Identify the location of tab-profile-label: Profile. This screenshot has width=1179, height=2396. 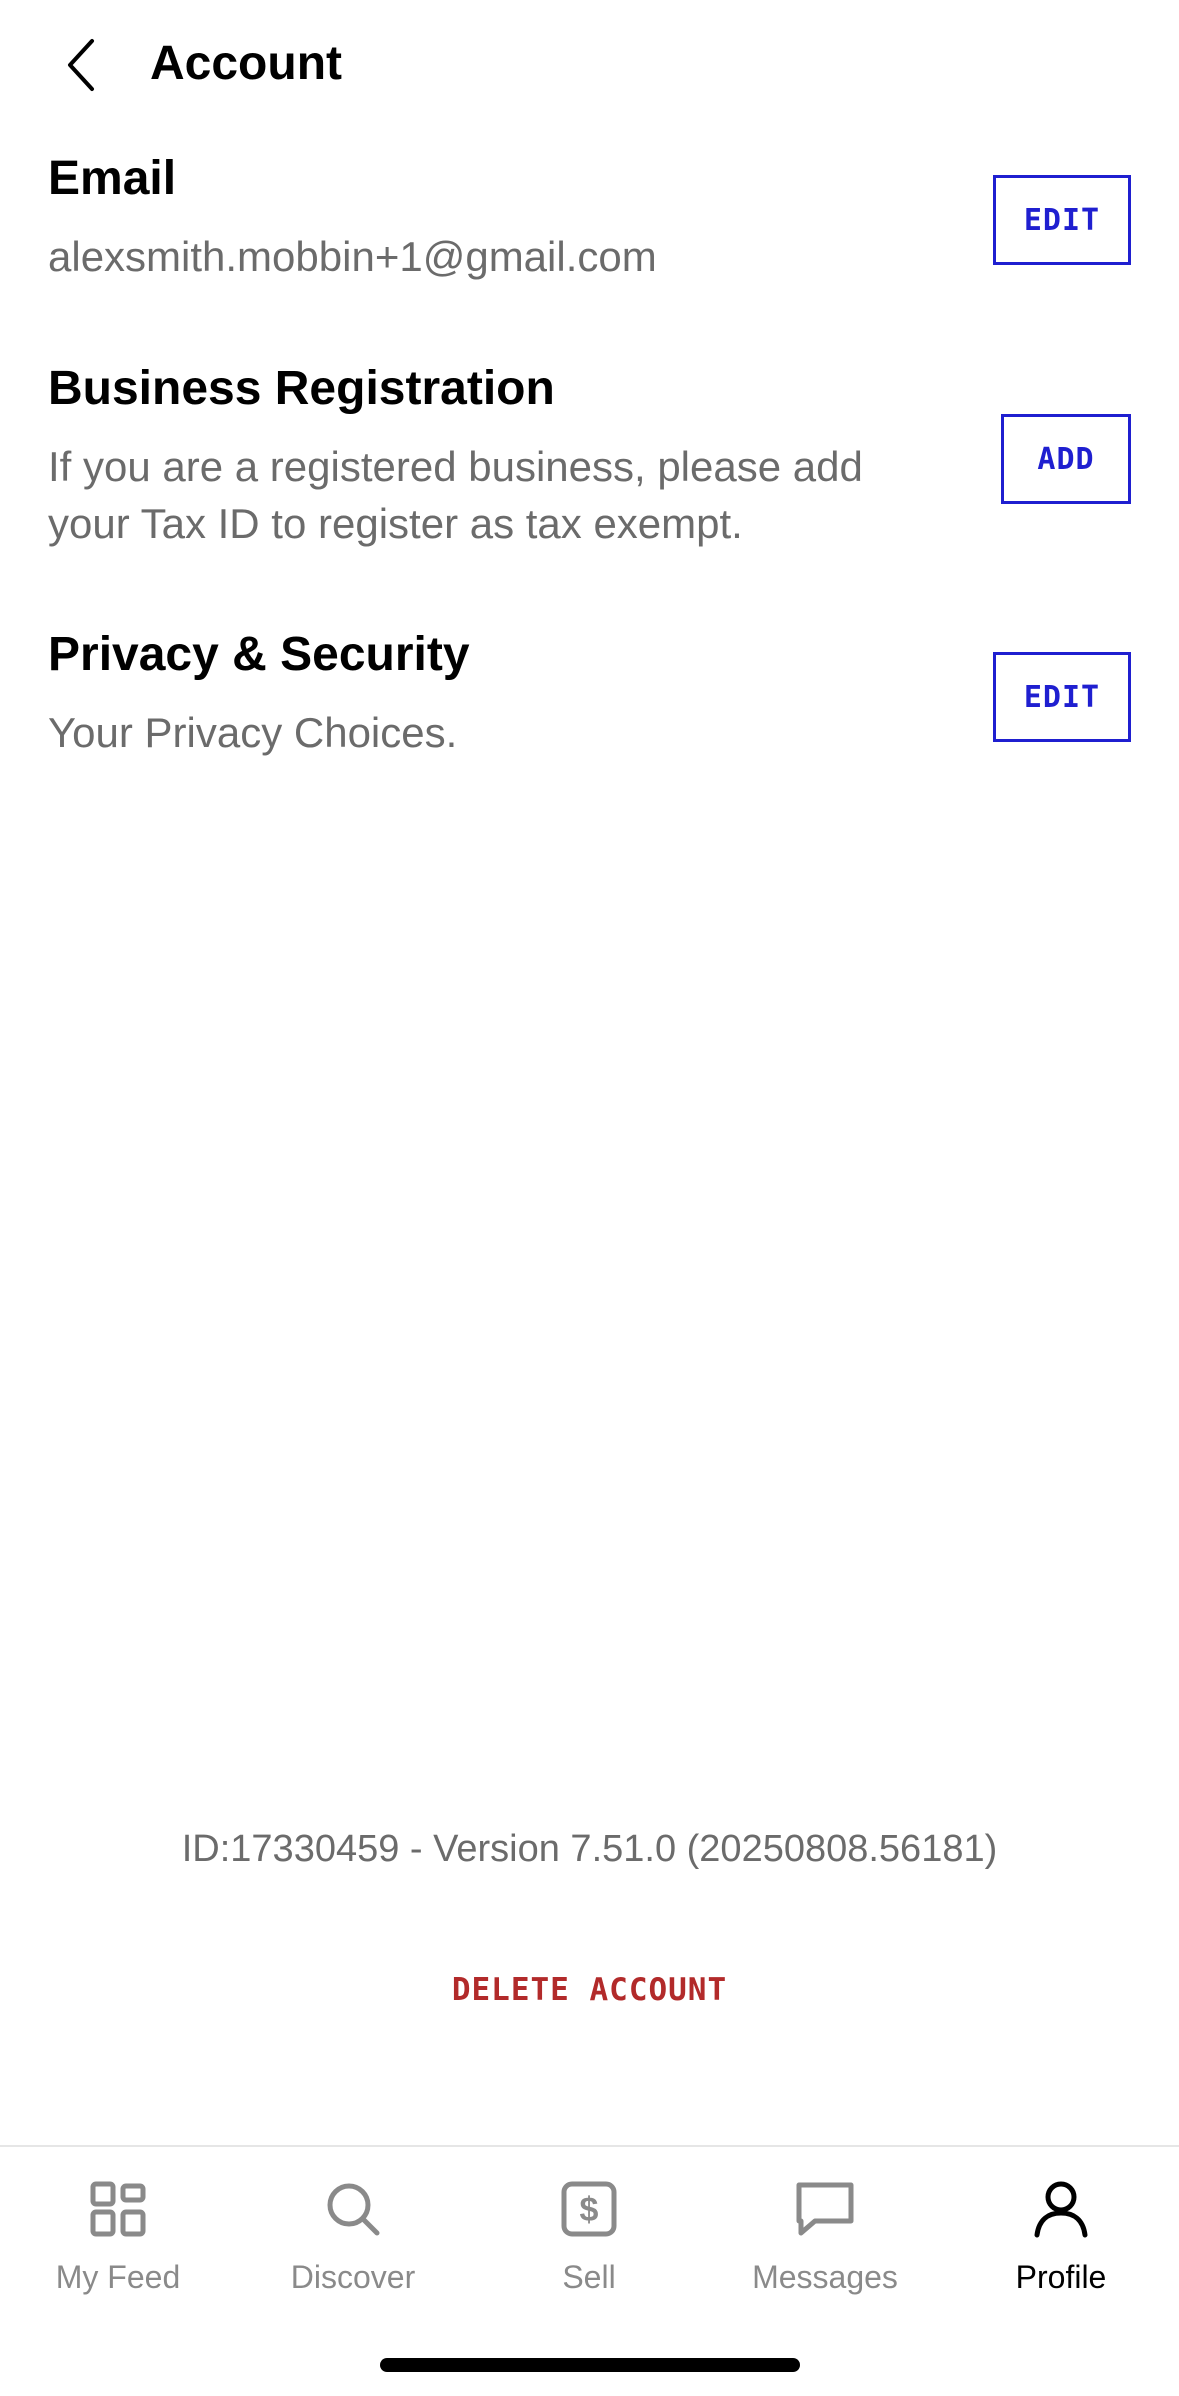
(1061, 2277).